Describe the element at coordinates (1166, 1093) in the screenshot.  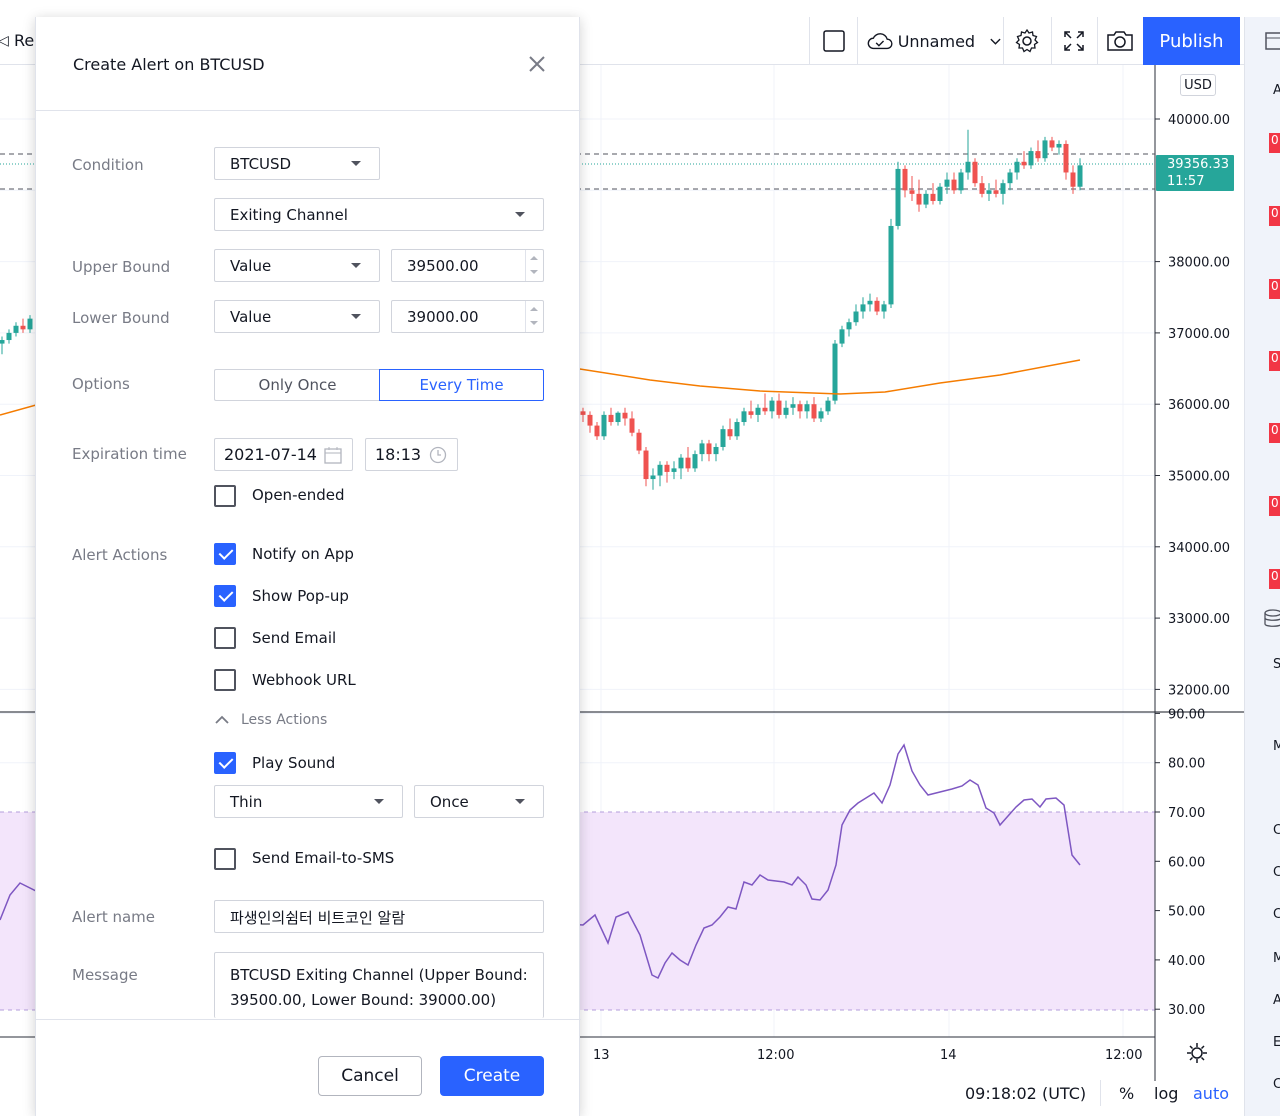
I see `log-scale-toggle: log` at that location.